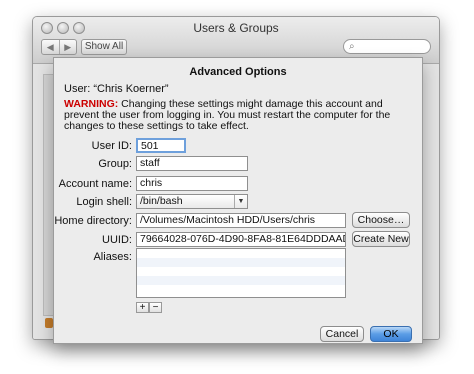 The width and height of the screenshot is (474, 374). What do you see at coordinates (155, 307) in the screenshot?
I see `remove-alias-button: −` at bounding box center [155, 307].